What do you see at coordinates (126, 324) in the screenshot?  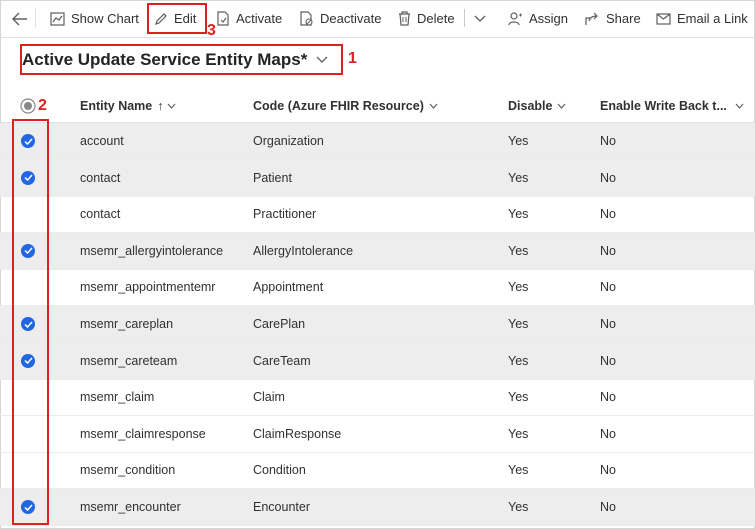 I see `cell-entity-name: msemr_careplan` at bounding box center [126, 324].